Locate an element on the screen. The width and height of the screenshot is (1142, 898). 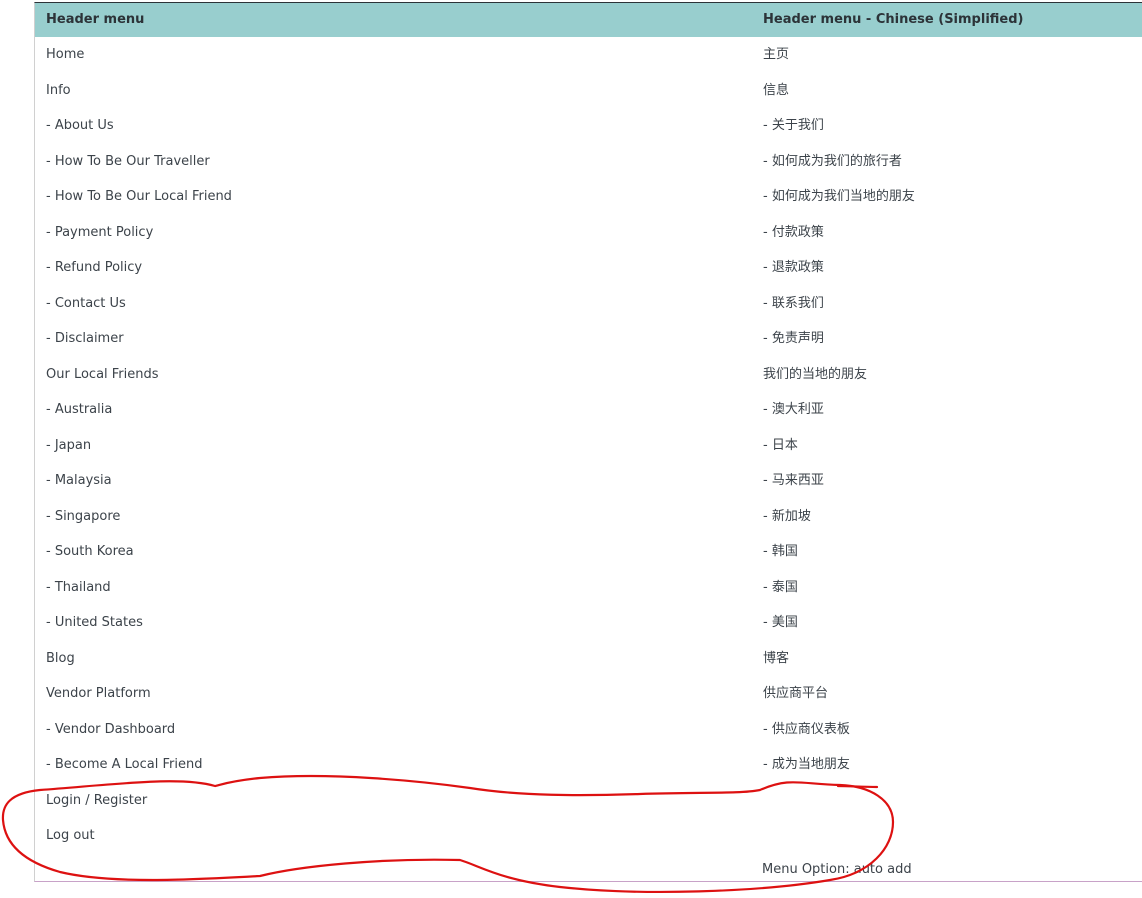
menu-item-label: Log out is located at coordinates (70, 835).